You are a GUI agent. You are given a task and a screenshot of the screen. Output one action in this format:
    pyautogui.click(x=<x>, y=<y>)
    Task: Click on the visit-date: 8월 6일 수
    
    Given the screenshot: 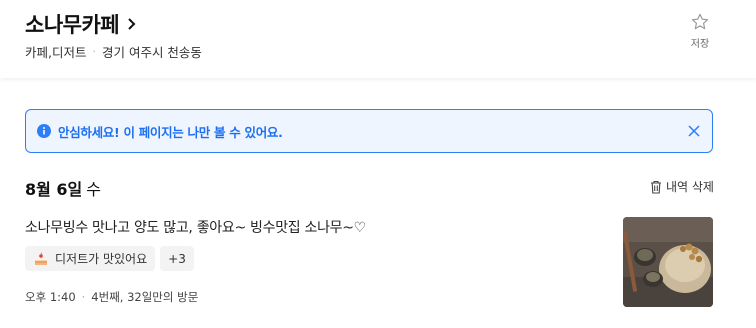 What is the action you would take?
    pyautogui.click(x=63, y=188)
    